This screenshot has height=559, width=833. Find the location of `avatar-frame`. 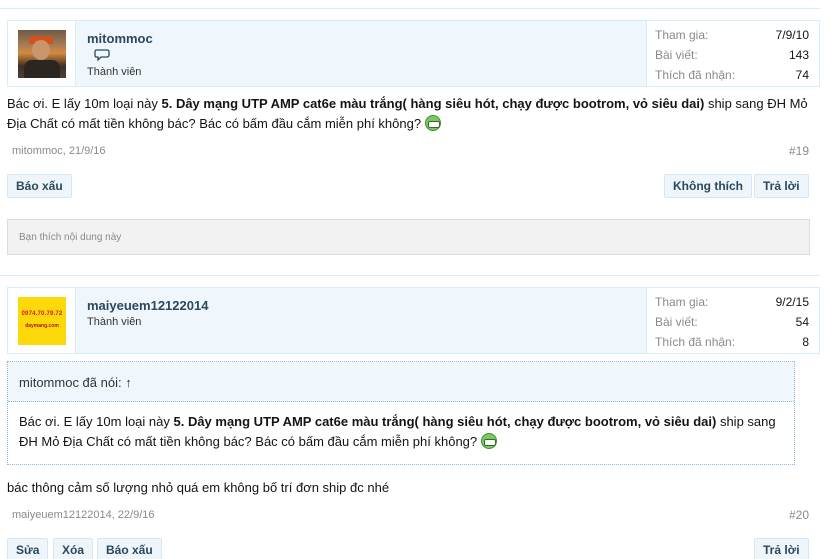

avatar-frame is located at coordinates (42, 53).